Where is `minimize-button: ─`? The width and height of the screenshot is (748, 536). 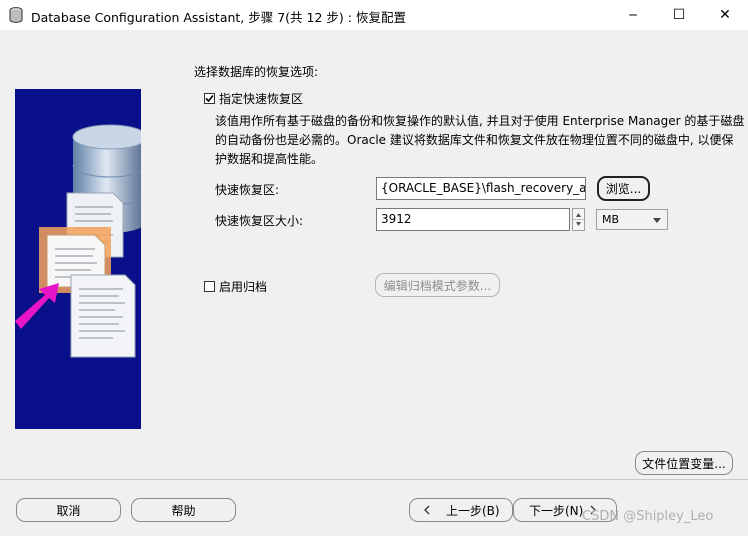 minimize-button: ─ is located at coordinates (633, 15).